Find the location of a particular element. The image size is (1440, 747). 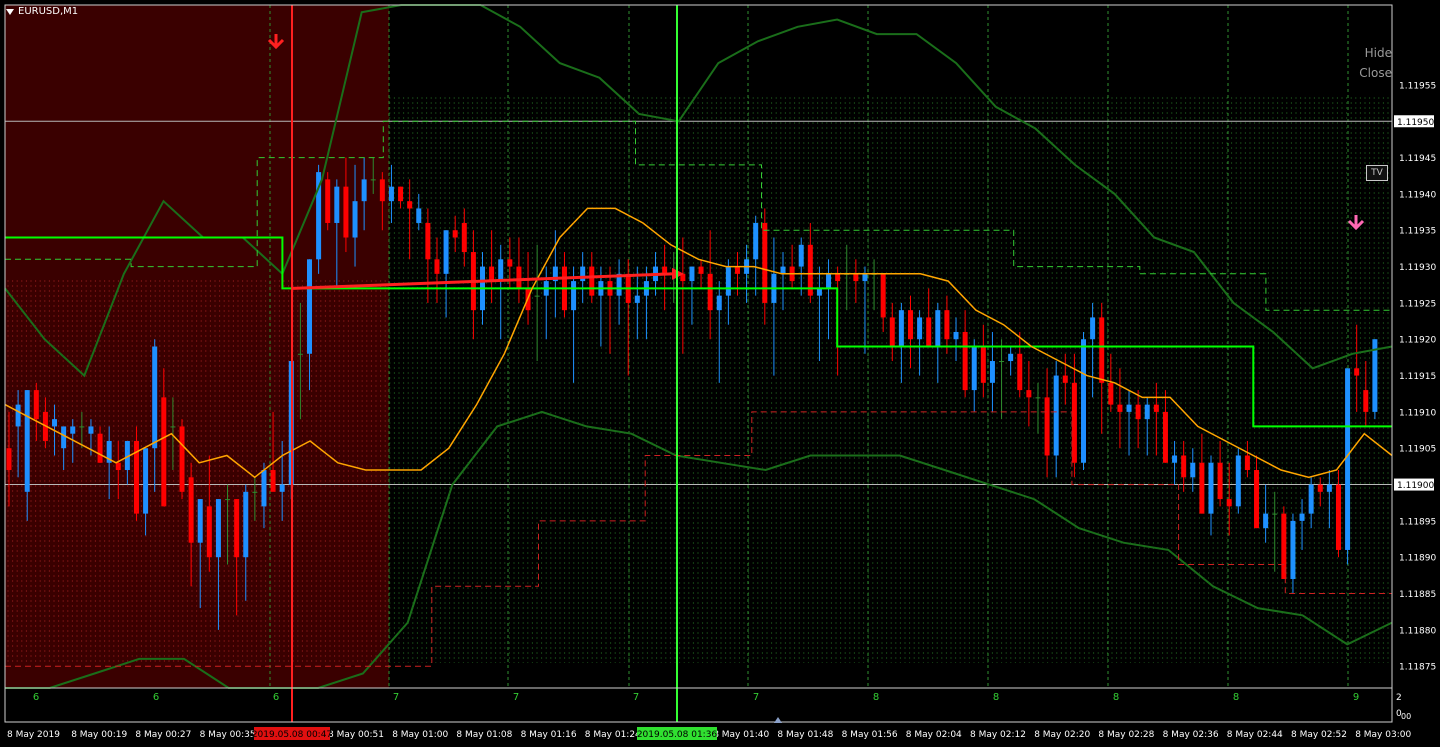

tv-badge: TV is located at coordinates (1377, 173).